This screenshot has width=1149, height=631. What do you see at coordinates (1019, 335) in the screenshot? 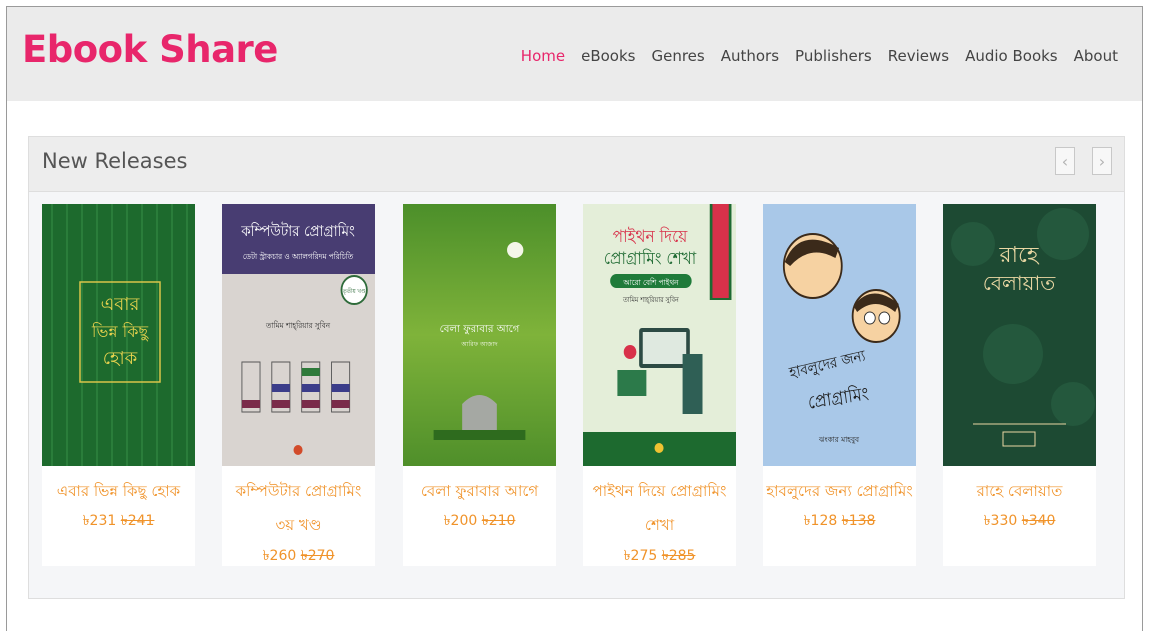
I see `book-cover: রাহে বেলায়াত` at bounding box center [1019, 335].